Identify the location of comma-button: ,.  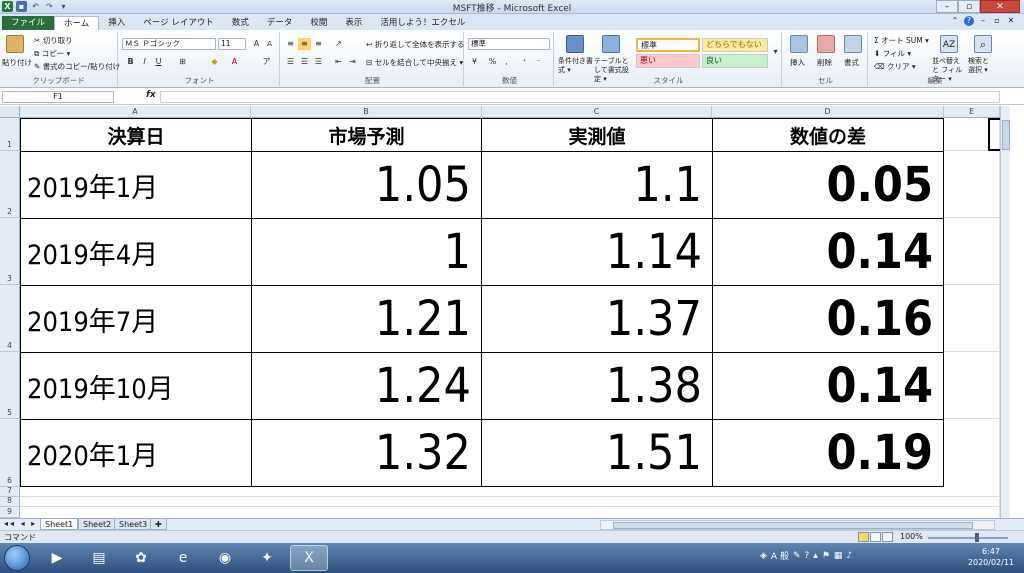
(506, 62).